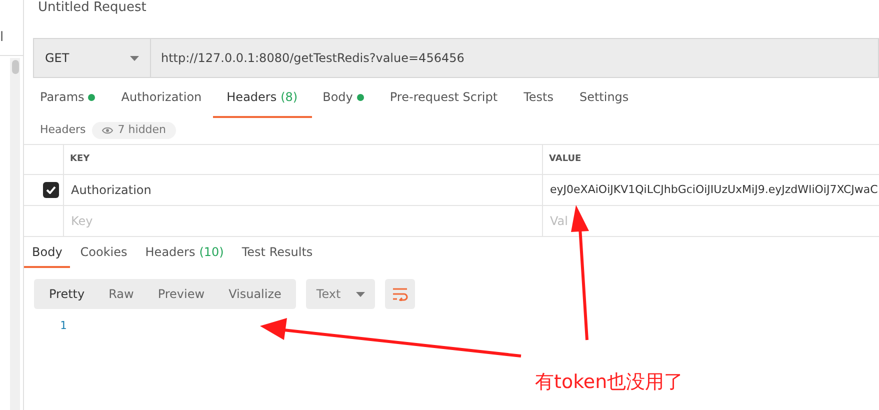  I want to click on column-header: VALUE, so click(565, 159).